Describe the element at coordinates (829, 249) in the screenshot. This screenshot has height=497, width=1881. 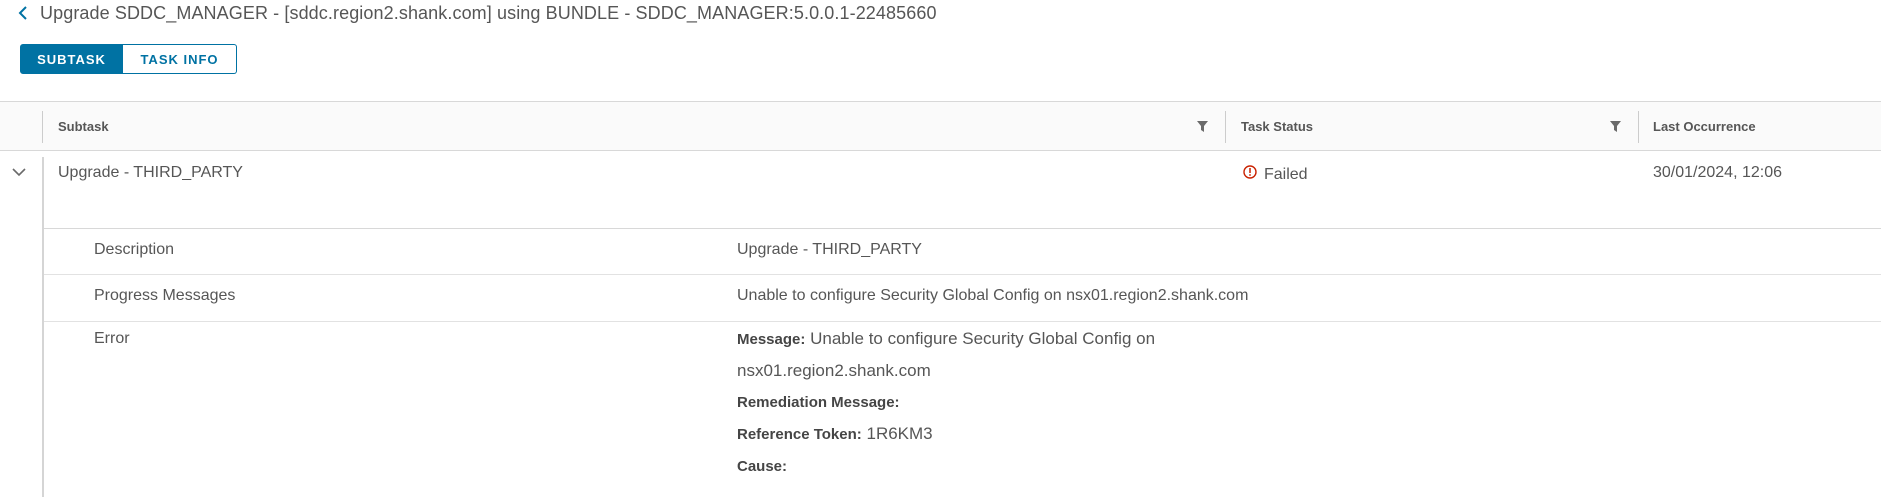
I see `detail-value: Upgrade - THIRD_PARTY` at that location.